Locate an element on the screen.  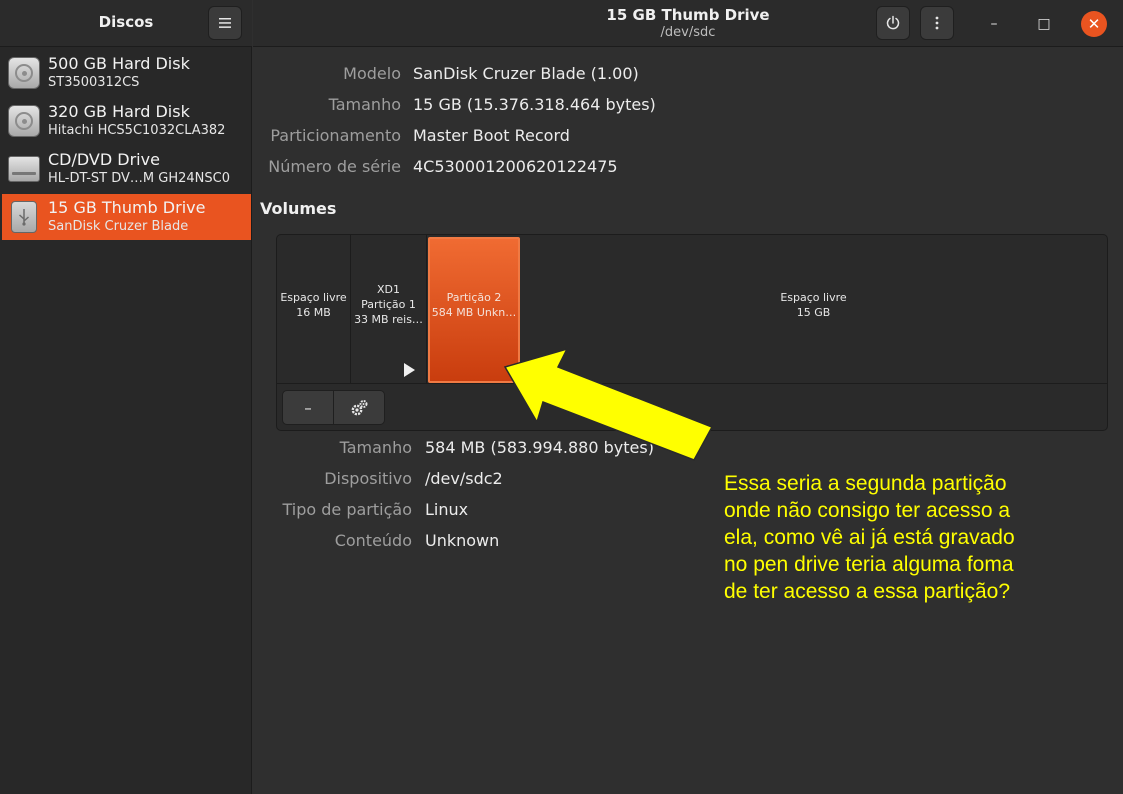
annotation-line: no pen drive teria alguma foma is located at coordinates (869, 564).